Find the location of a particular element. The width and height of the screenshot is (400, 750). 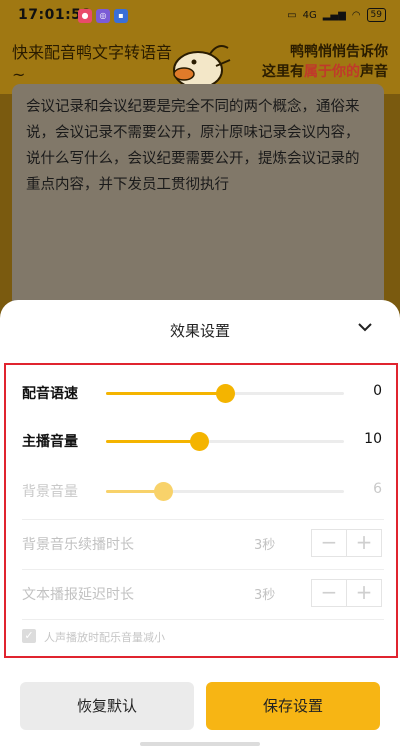

delay-value: 3秒 is located at coordinates (265, 595).